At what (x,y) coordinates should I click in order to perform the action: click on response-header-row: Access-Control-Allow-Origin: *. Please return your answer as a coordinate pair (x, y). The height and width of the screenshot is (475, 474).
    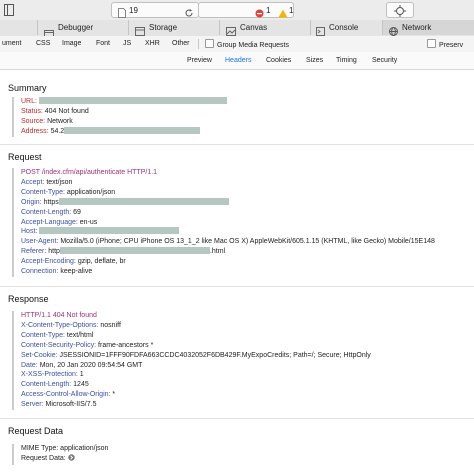
    Looking at the image, I should click on (196, 395).